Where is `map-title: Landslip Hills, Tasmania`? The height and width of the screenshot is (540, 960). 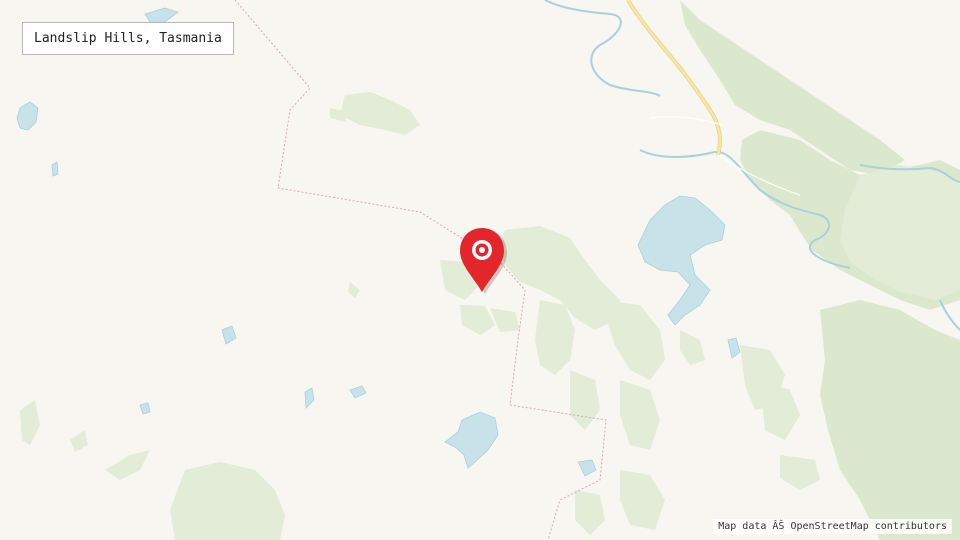
map-title: Landslip Hills, Tasmania is located at coordinates (128, 38).